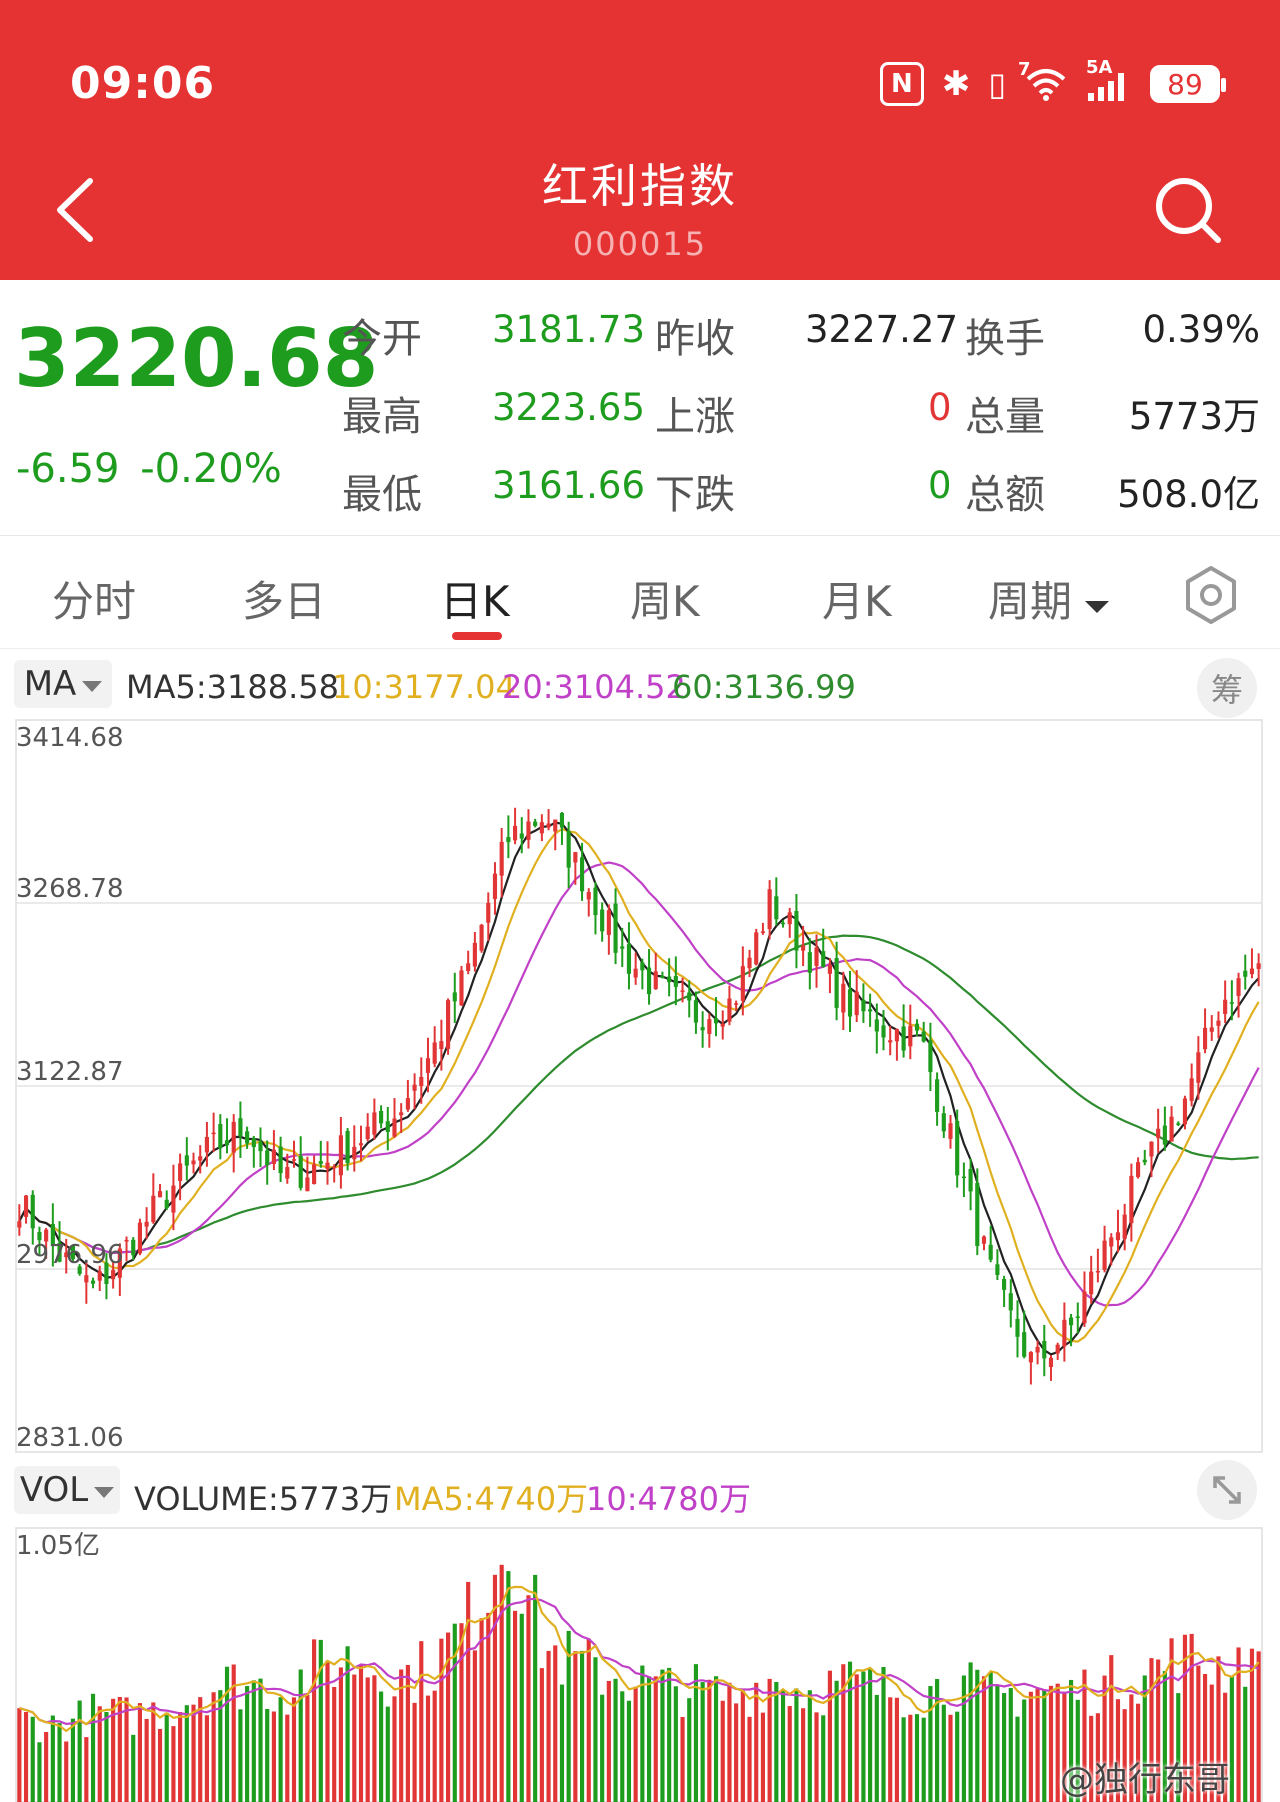 The width and height of the screenshot is (1280, 1802). Describe the element at coordinates (1227, 688) in the screenshot. I see `chip-distribution-button: 筹` at that location.